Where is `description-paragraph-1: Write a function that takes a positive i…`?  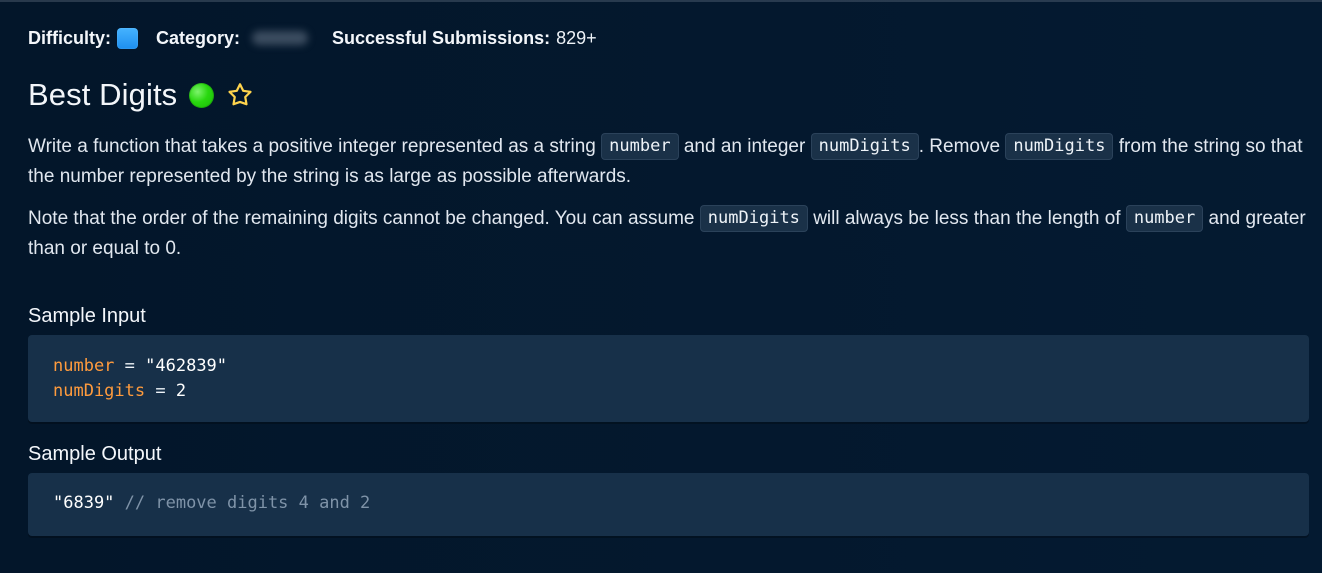
description-paragraph-1: Write a function that takes a positive i… is located at coordinates (667, 162).